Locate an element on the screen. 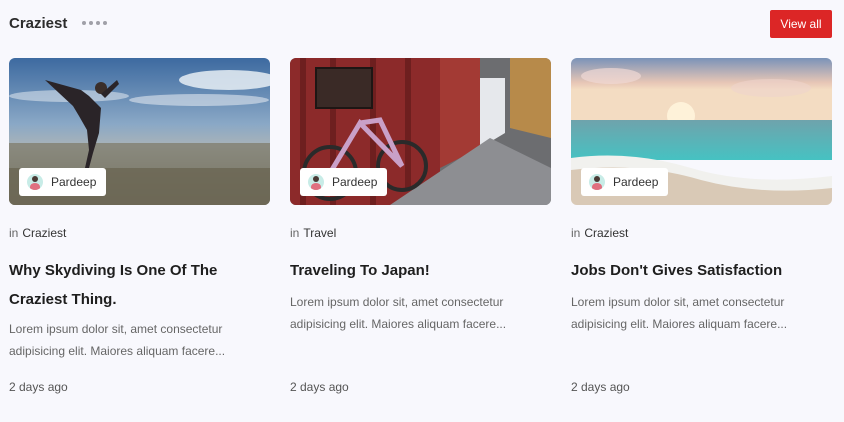  section-header: Craziest View all is located at coordinates (420, 24).